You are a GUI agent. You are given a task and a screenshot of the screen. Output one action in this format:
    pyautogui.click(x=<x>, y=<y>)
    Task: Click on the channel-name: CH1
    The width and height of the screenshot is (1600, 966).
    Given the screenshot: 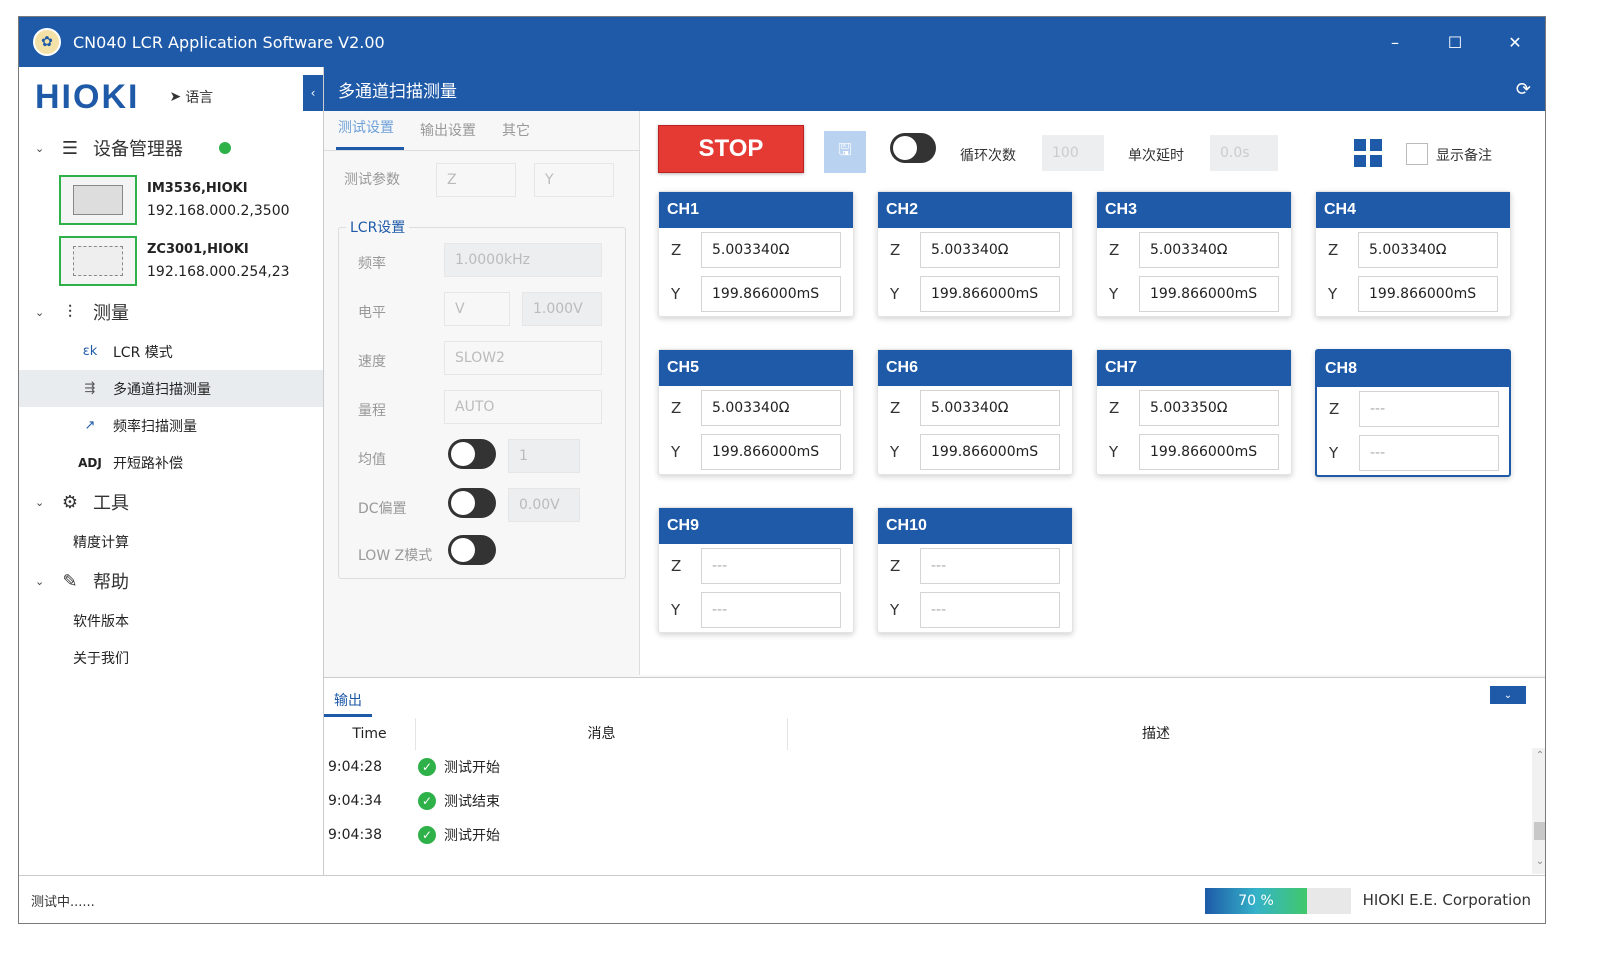 What is the action you would take?
    pyautogui.click(x=756, y=210)
    